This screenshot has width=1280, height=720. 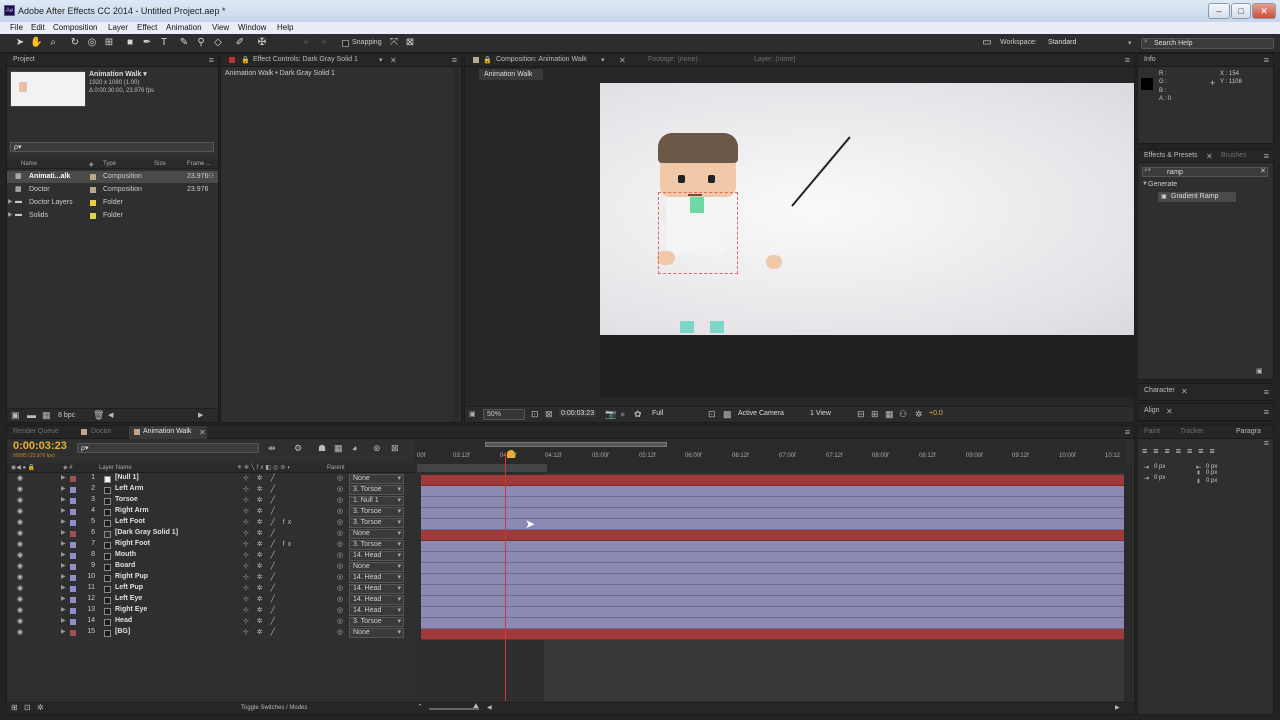 I want to click on brainstorm-icon: ⊠, so click(x=395, y=448).